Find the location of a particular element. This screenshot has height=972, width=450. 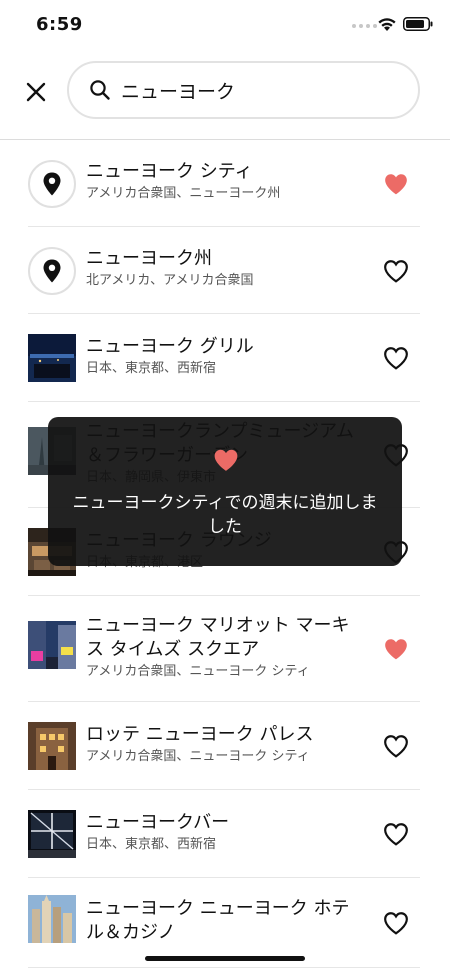

result-text: ロッテ ニューヨーク パレスアメリカ合衆国、ニューヨーク シティ is located at coordinates (226, 744).